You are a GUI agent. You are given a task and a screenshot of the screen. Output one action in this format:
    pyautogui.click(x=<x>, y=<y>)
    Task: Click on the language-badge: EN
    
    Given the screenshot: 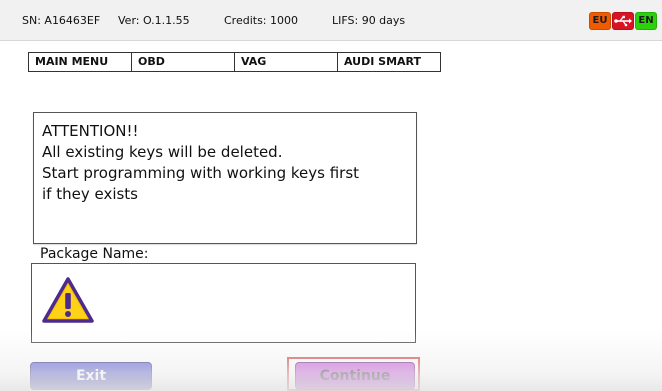 What is the action you would take?
    pyautogui.click(x=646, y=21)
    